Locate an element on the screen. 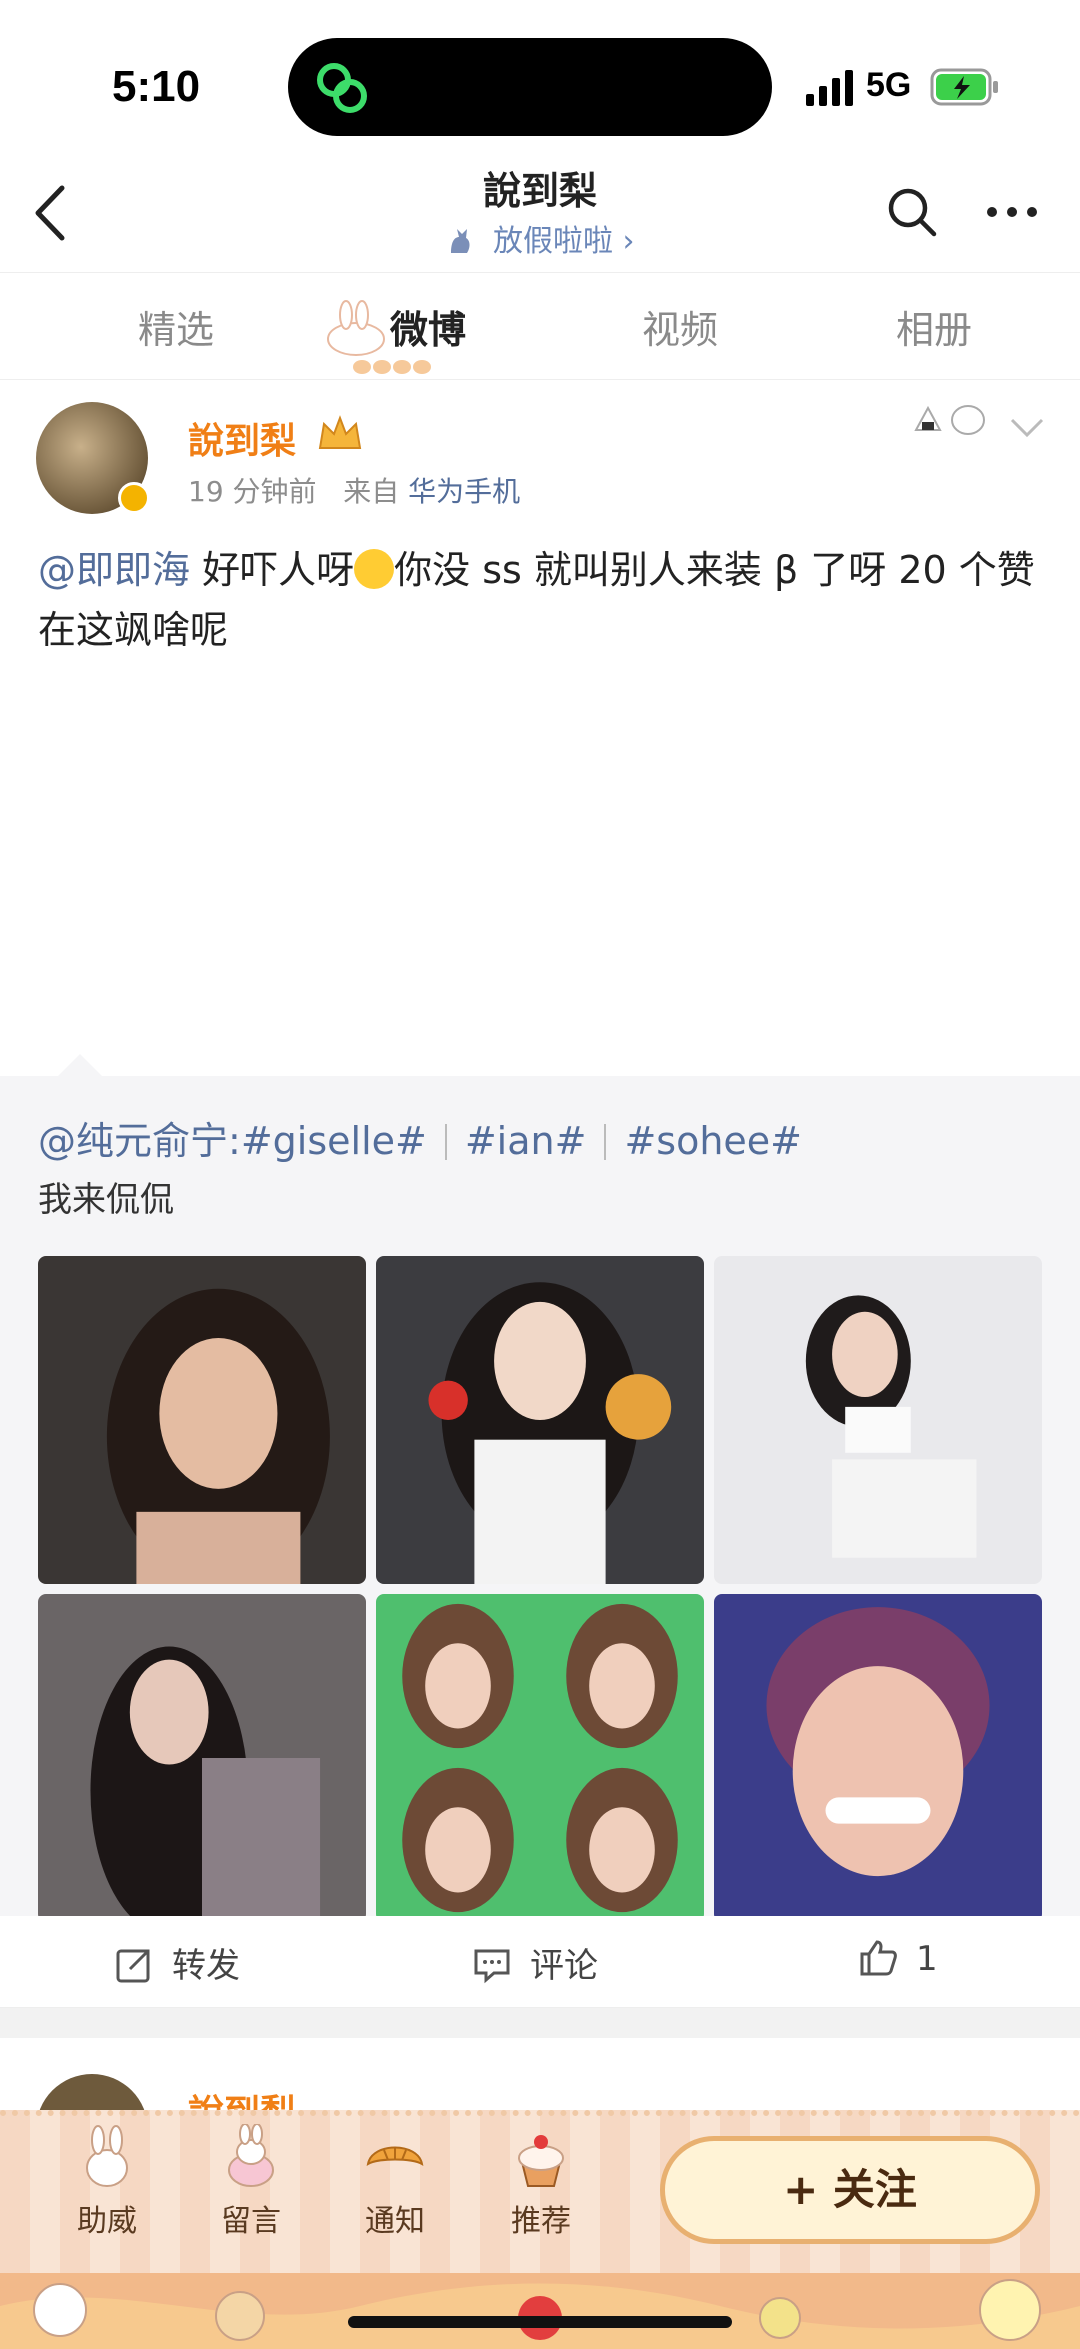  follow-button: + 关注 is located at coordinates (850, 2190).